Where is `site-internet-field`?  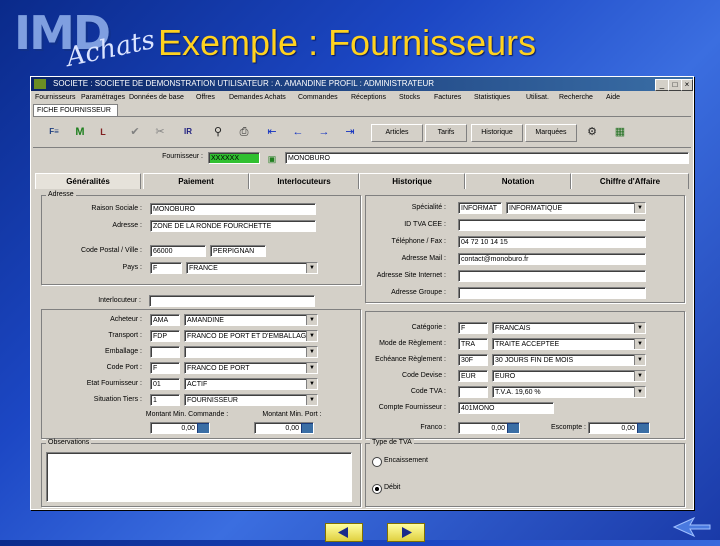 site-internet-field is located at coordinates (552, 276).